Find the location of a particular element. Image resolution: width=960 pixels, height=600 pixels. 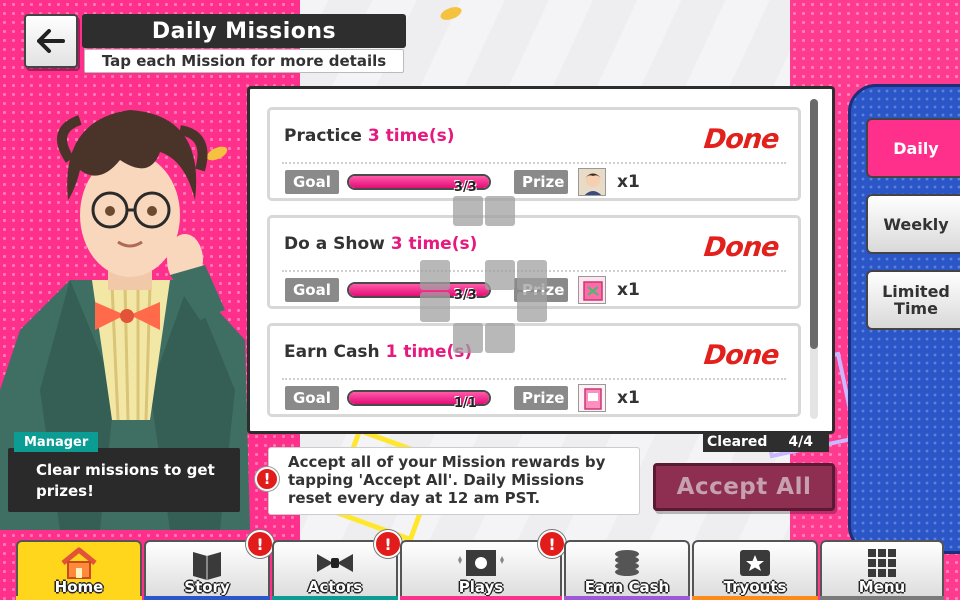

back-arrow-icon is located at coordinates (51, 41).